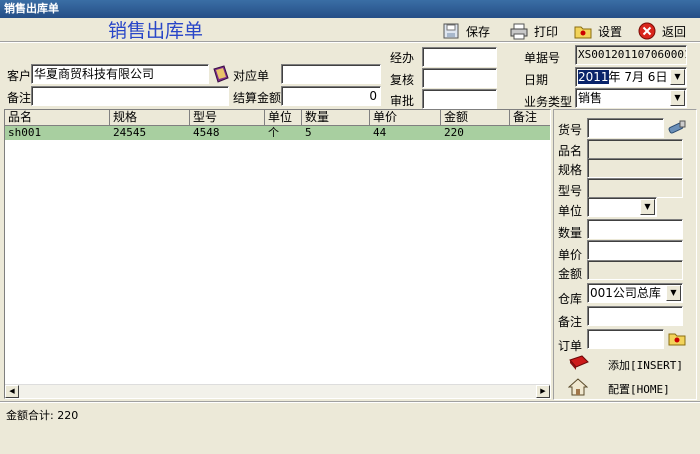 Image resolution: width=700 pixels, height=454 pixels. What do you see at coordinates (631, 98) in the screenshot?
I see `biz-type-select: 销售 ▼` at bounding box center [631, 98].